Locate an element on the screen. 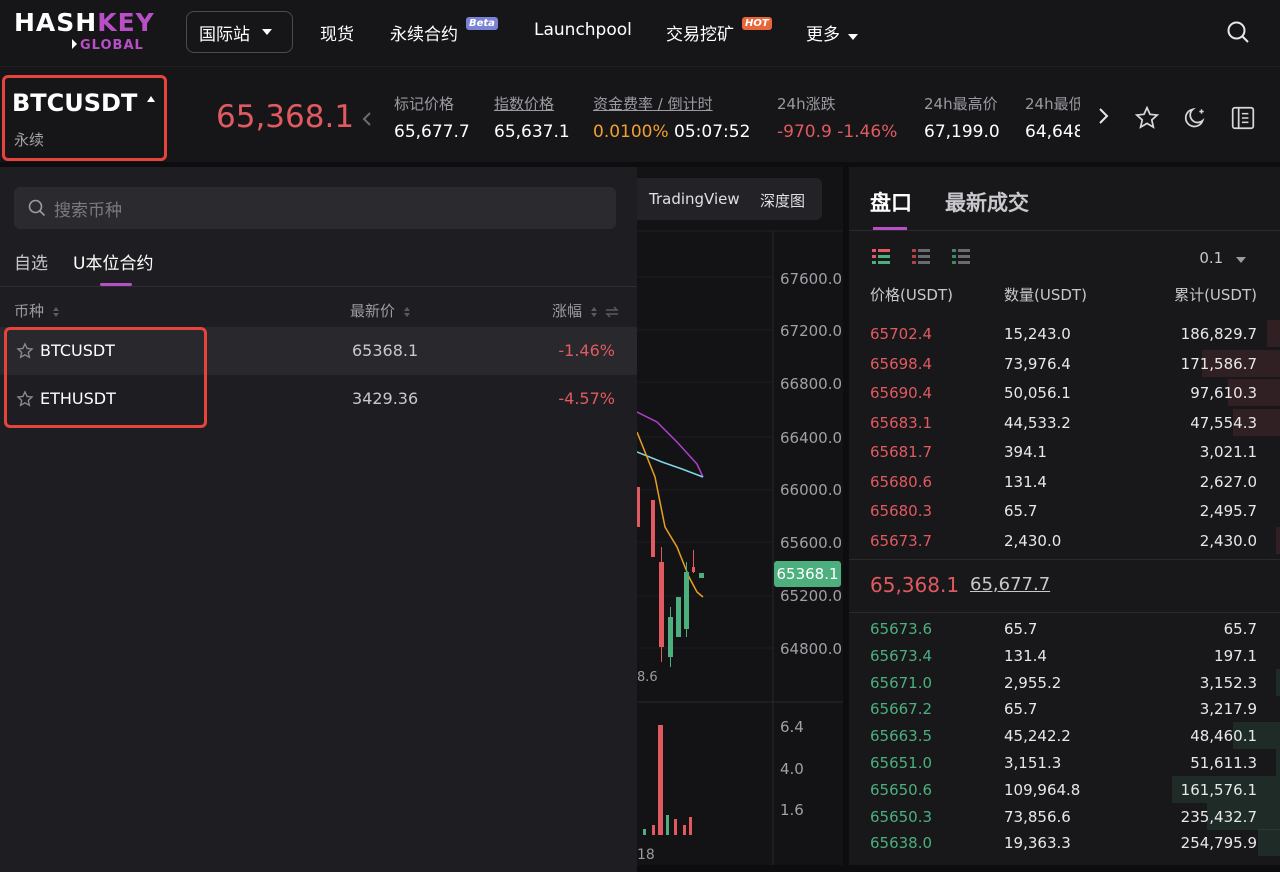 This screenshot has height=872, width=1280. quantity-cell: 15,243.0 is located at coordinates (1037, 334).